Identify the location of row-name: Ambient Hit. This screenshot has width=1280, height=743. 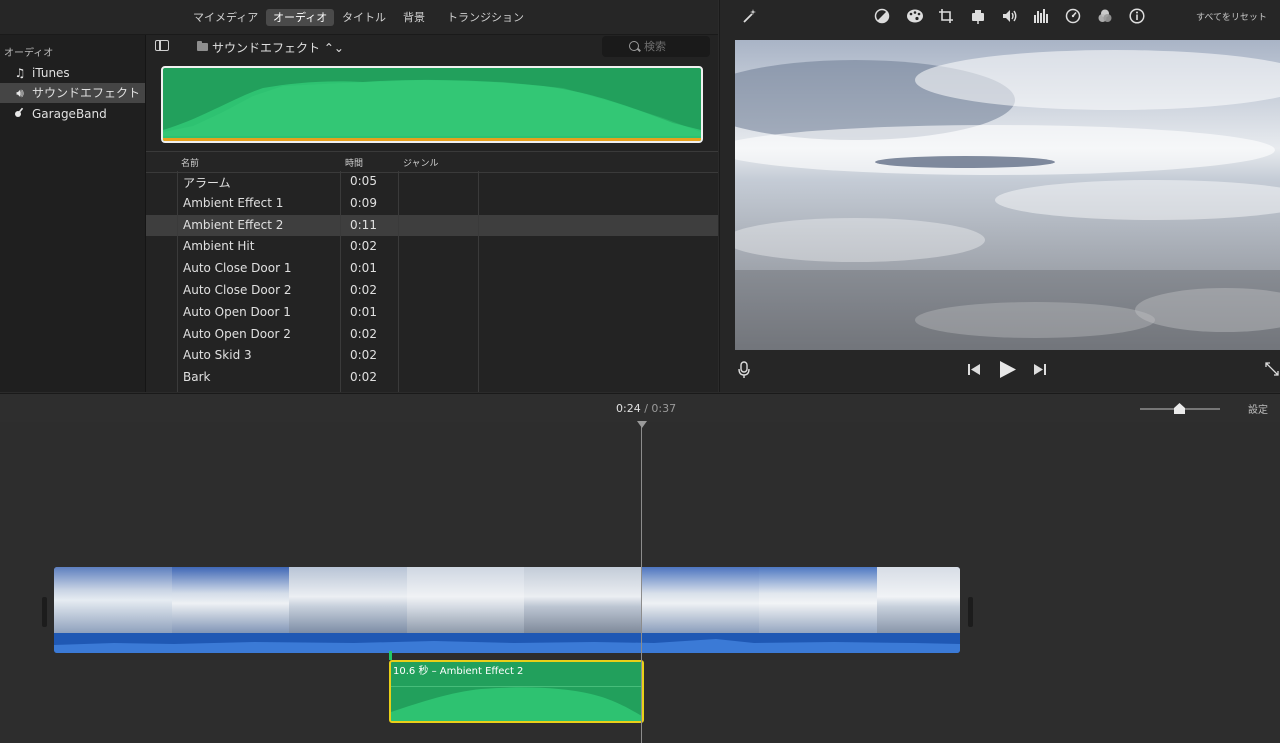
(219, 246).